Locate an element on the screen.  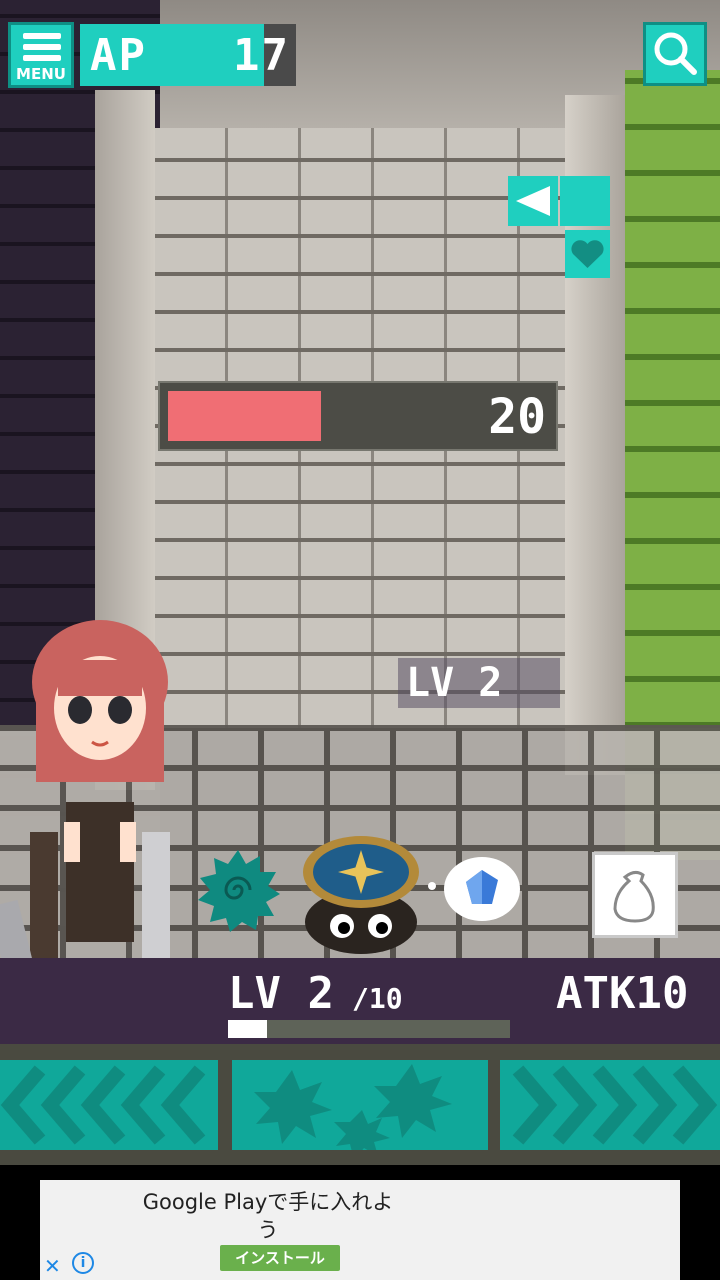
back-arrow-icon is located at coordinates (533, 201).